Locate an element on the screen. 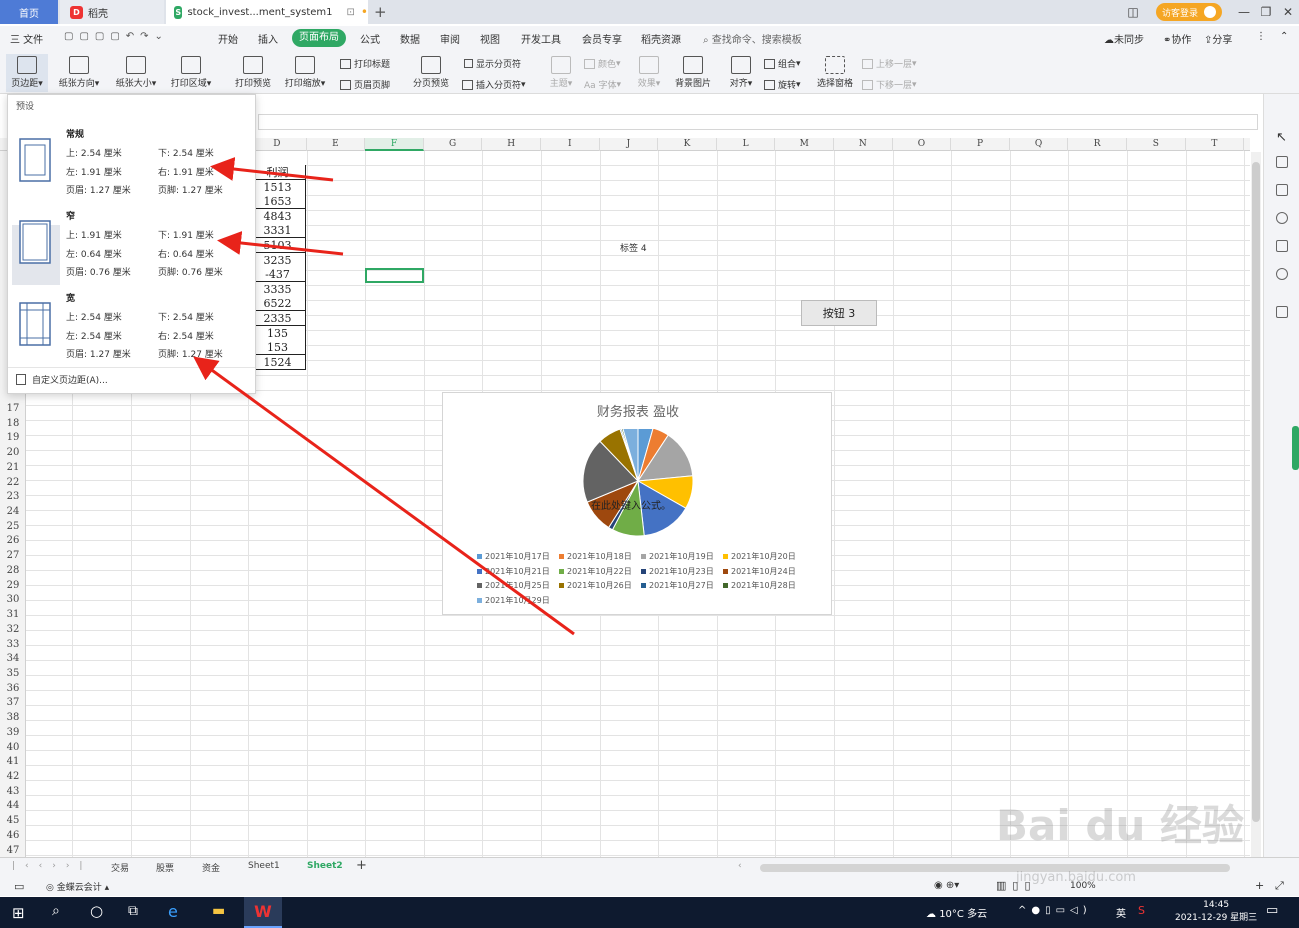 The width and height of the screenshot is (1299, 928). column-header-j: J is located at coordinates (629, 144).